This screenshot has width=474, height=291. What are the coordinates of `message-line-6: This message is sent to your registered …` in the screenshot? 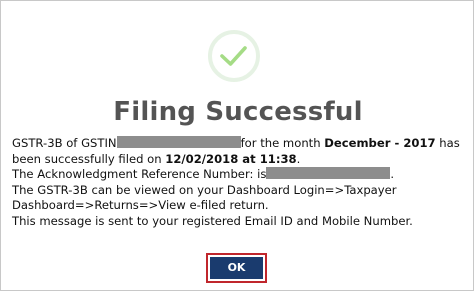 It's located at (212, 220).